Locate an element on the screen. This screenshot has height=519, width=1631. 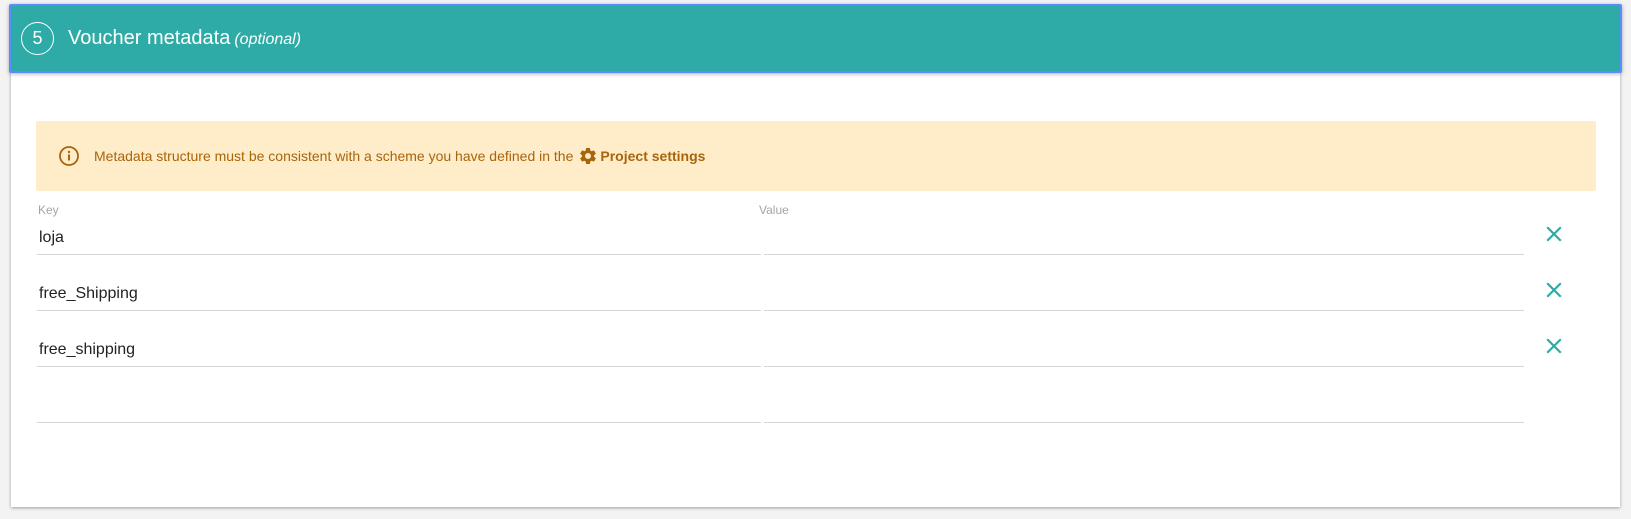
step-number-badge: 5 is located at coordinates (37, 38).